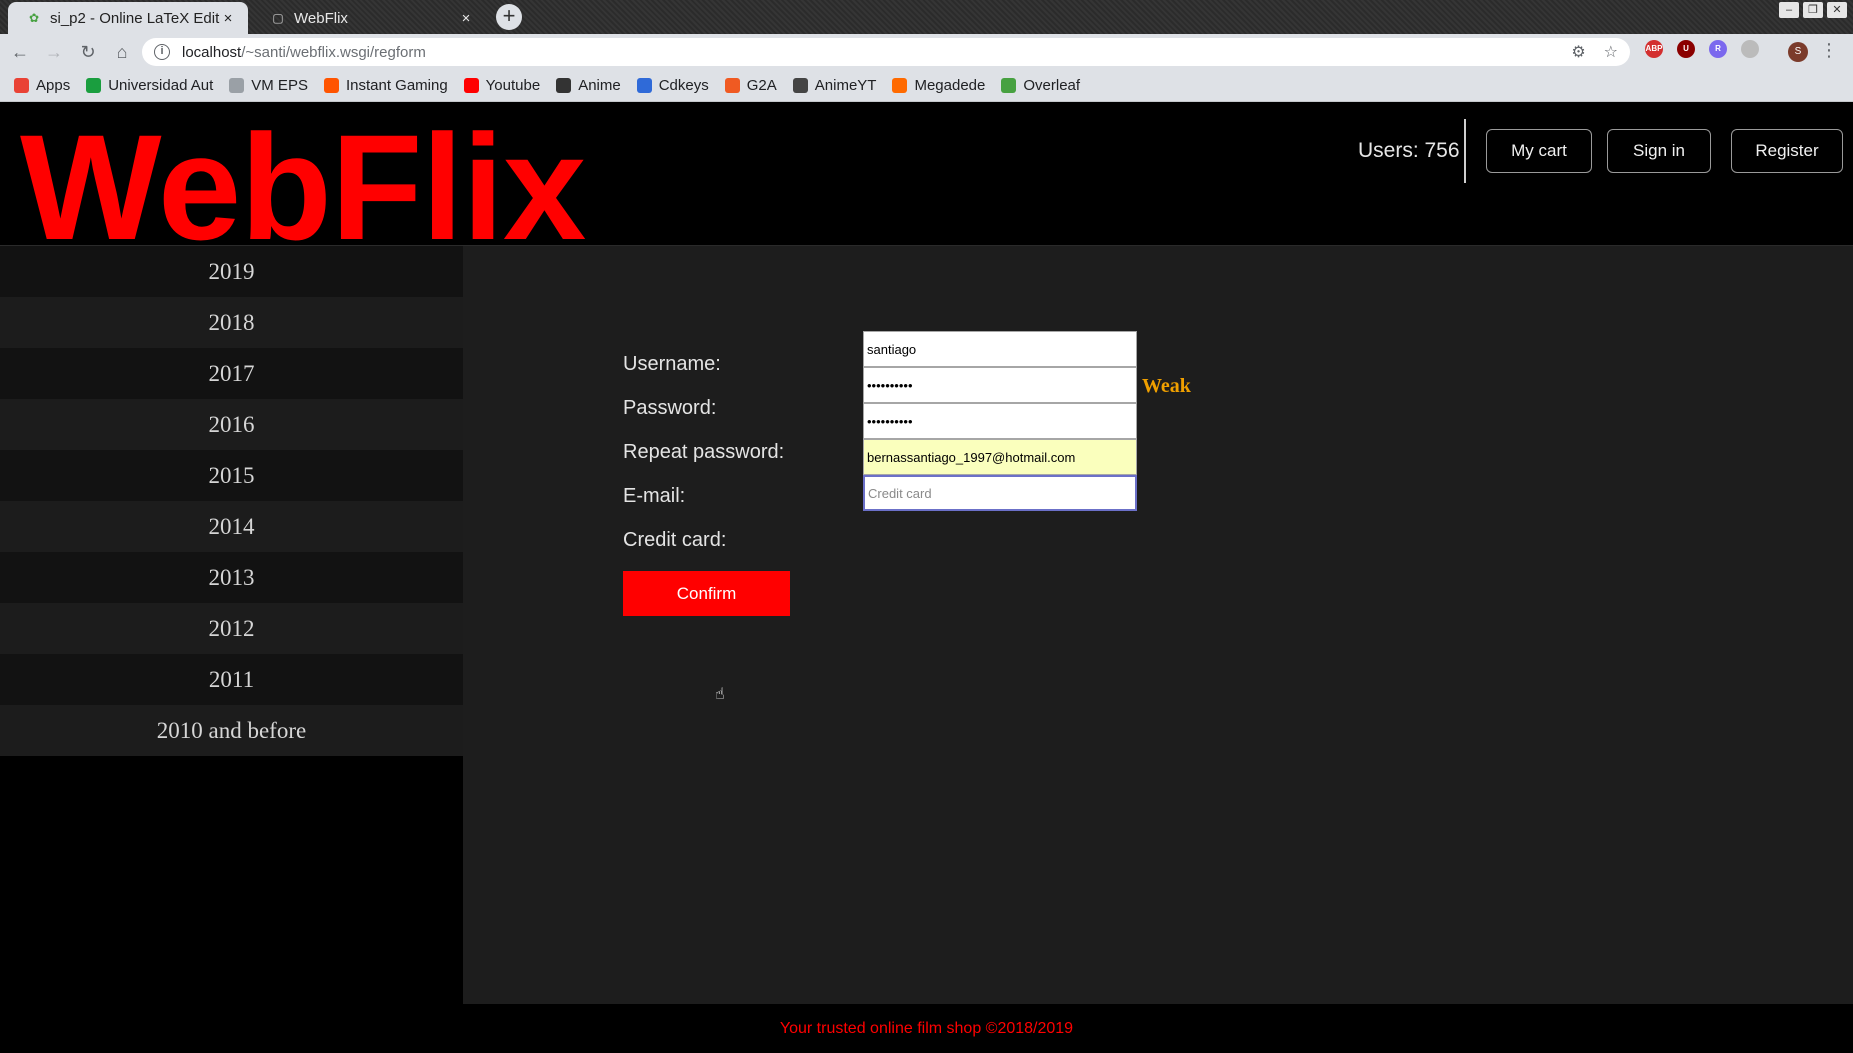  I want to click on bookmark-label: Youtube, so click(513, 85).